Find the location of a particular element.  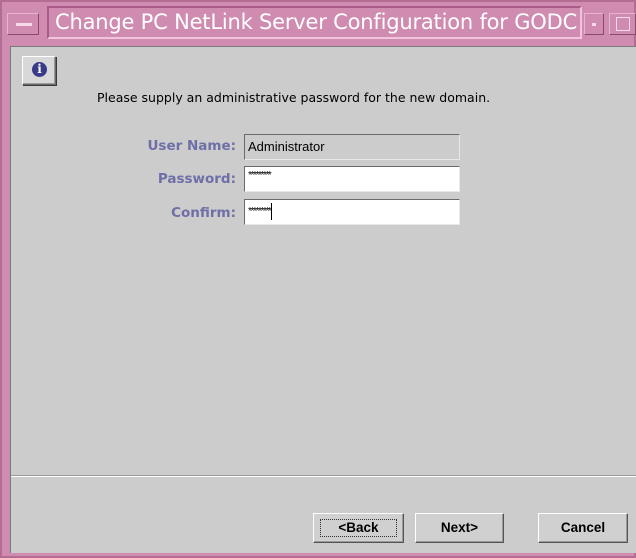

next-button: Next> is located at coordinates (459, 528).